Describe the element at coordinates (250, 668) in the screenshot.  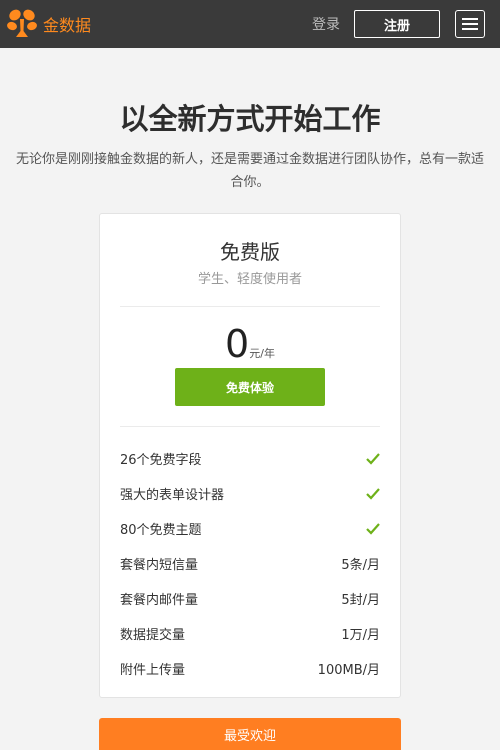
I see `feature-row: 附件上传量 100MB/月` at that location.